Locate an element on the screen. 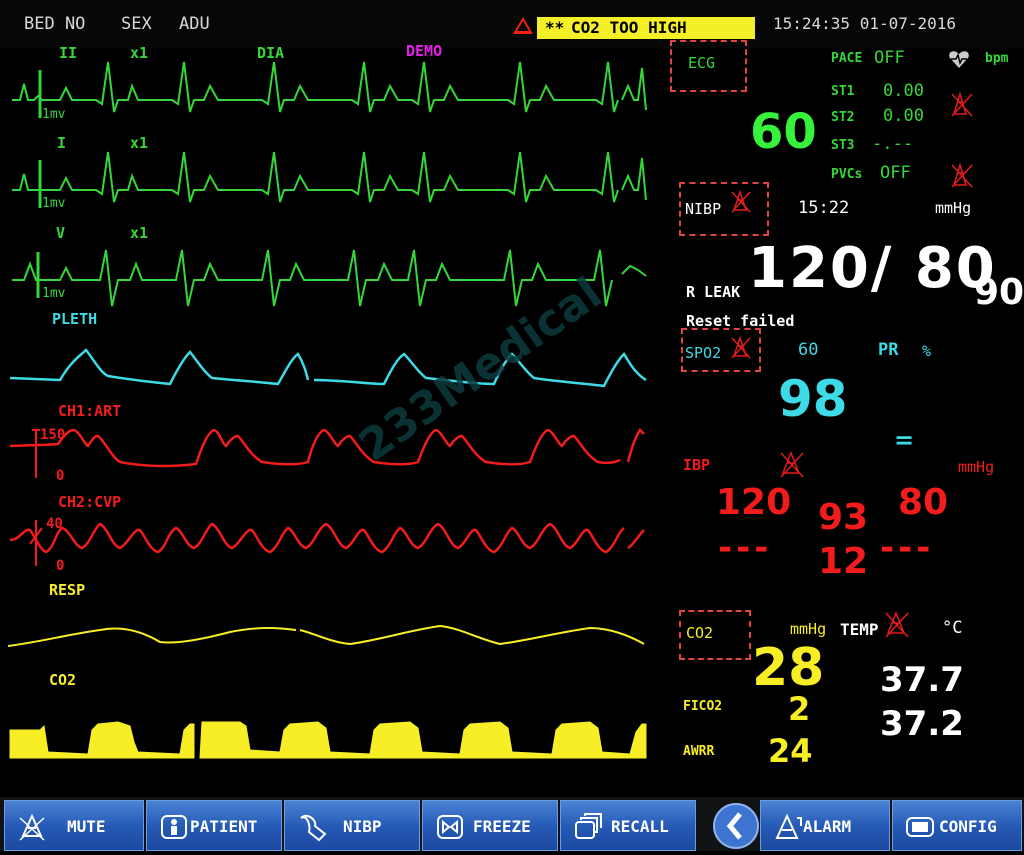 This screenshot has width=1024, height=855. spo2-param-label: SPO2 is located at coordinates (703, 353).